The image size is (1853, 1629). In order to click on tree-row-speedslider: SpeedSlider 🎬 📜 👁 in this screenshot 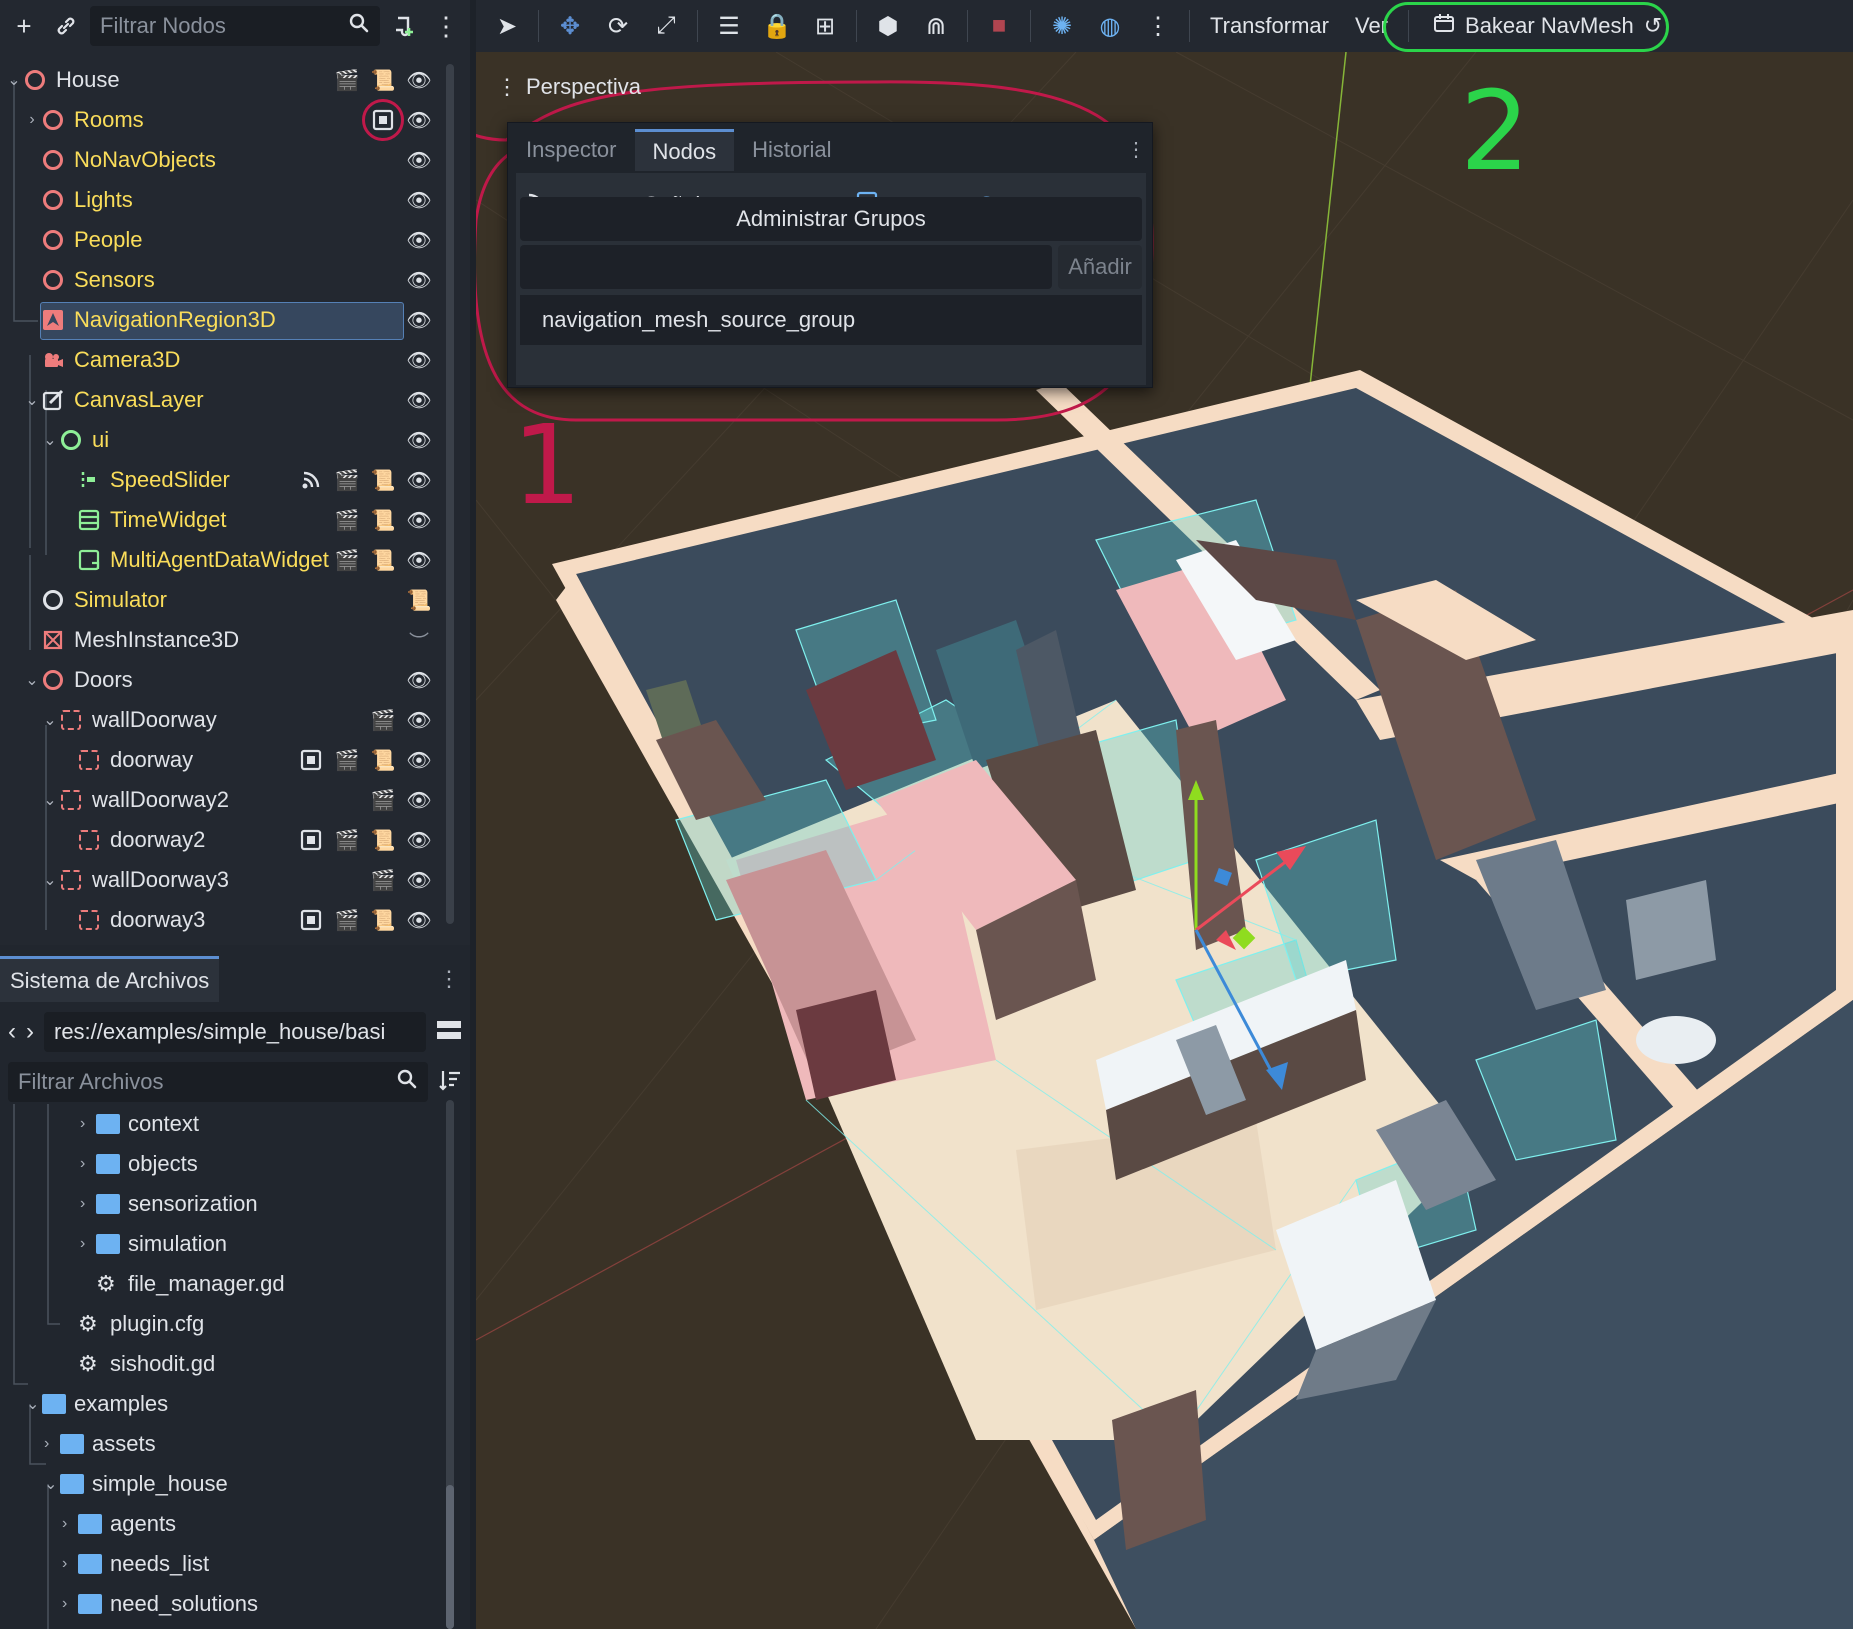, I will do `click(230, 480)`.